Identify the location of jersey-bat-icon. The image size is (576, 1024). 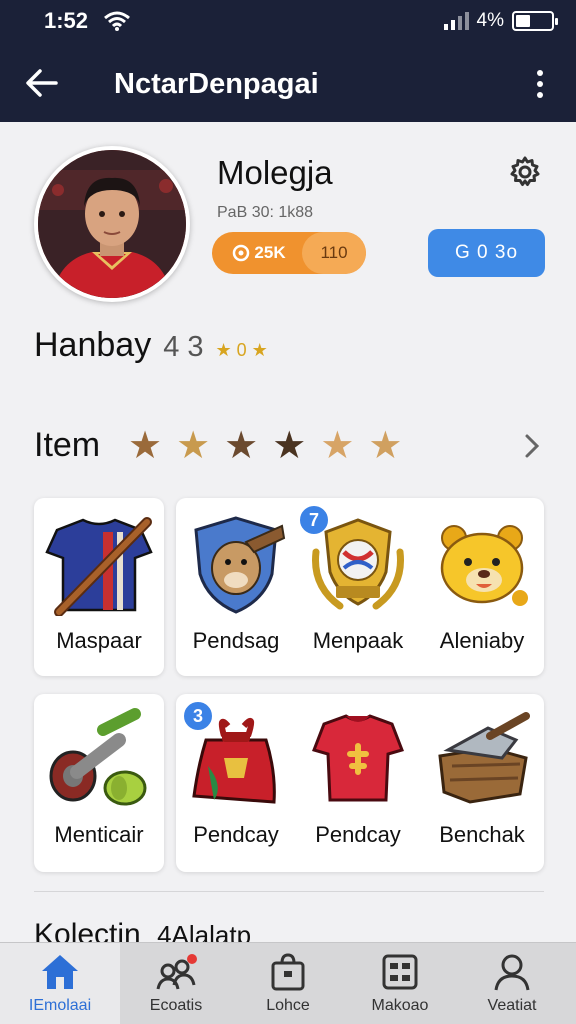
(99, 566).